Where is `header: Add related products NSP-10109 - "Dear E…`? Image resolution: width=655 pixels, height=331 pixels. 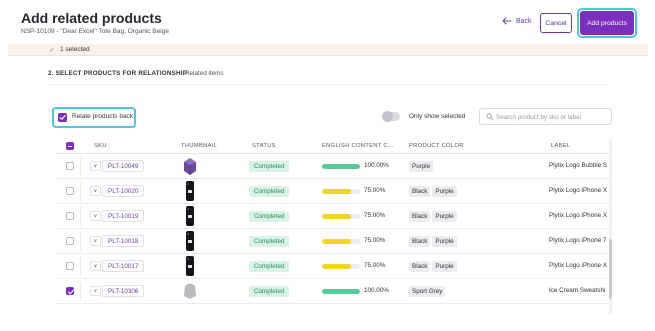
header: Add related products NSP-10109 - "Dear E… is located at coordinates (328, 22).